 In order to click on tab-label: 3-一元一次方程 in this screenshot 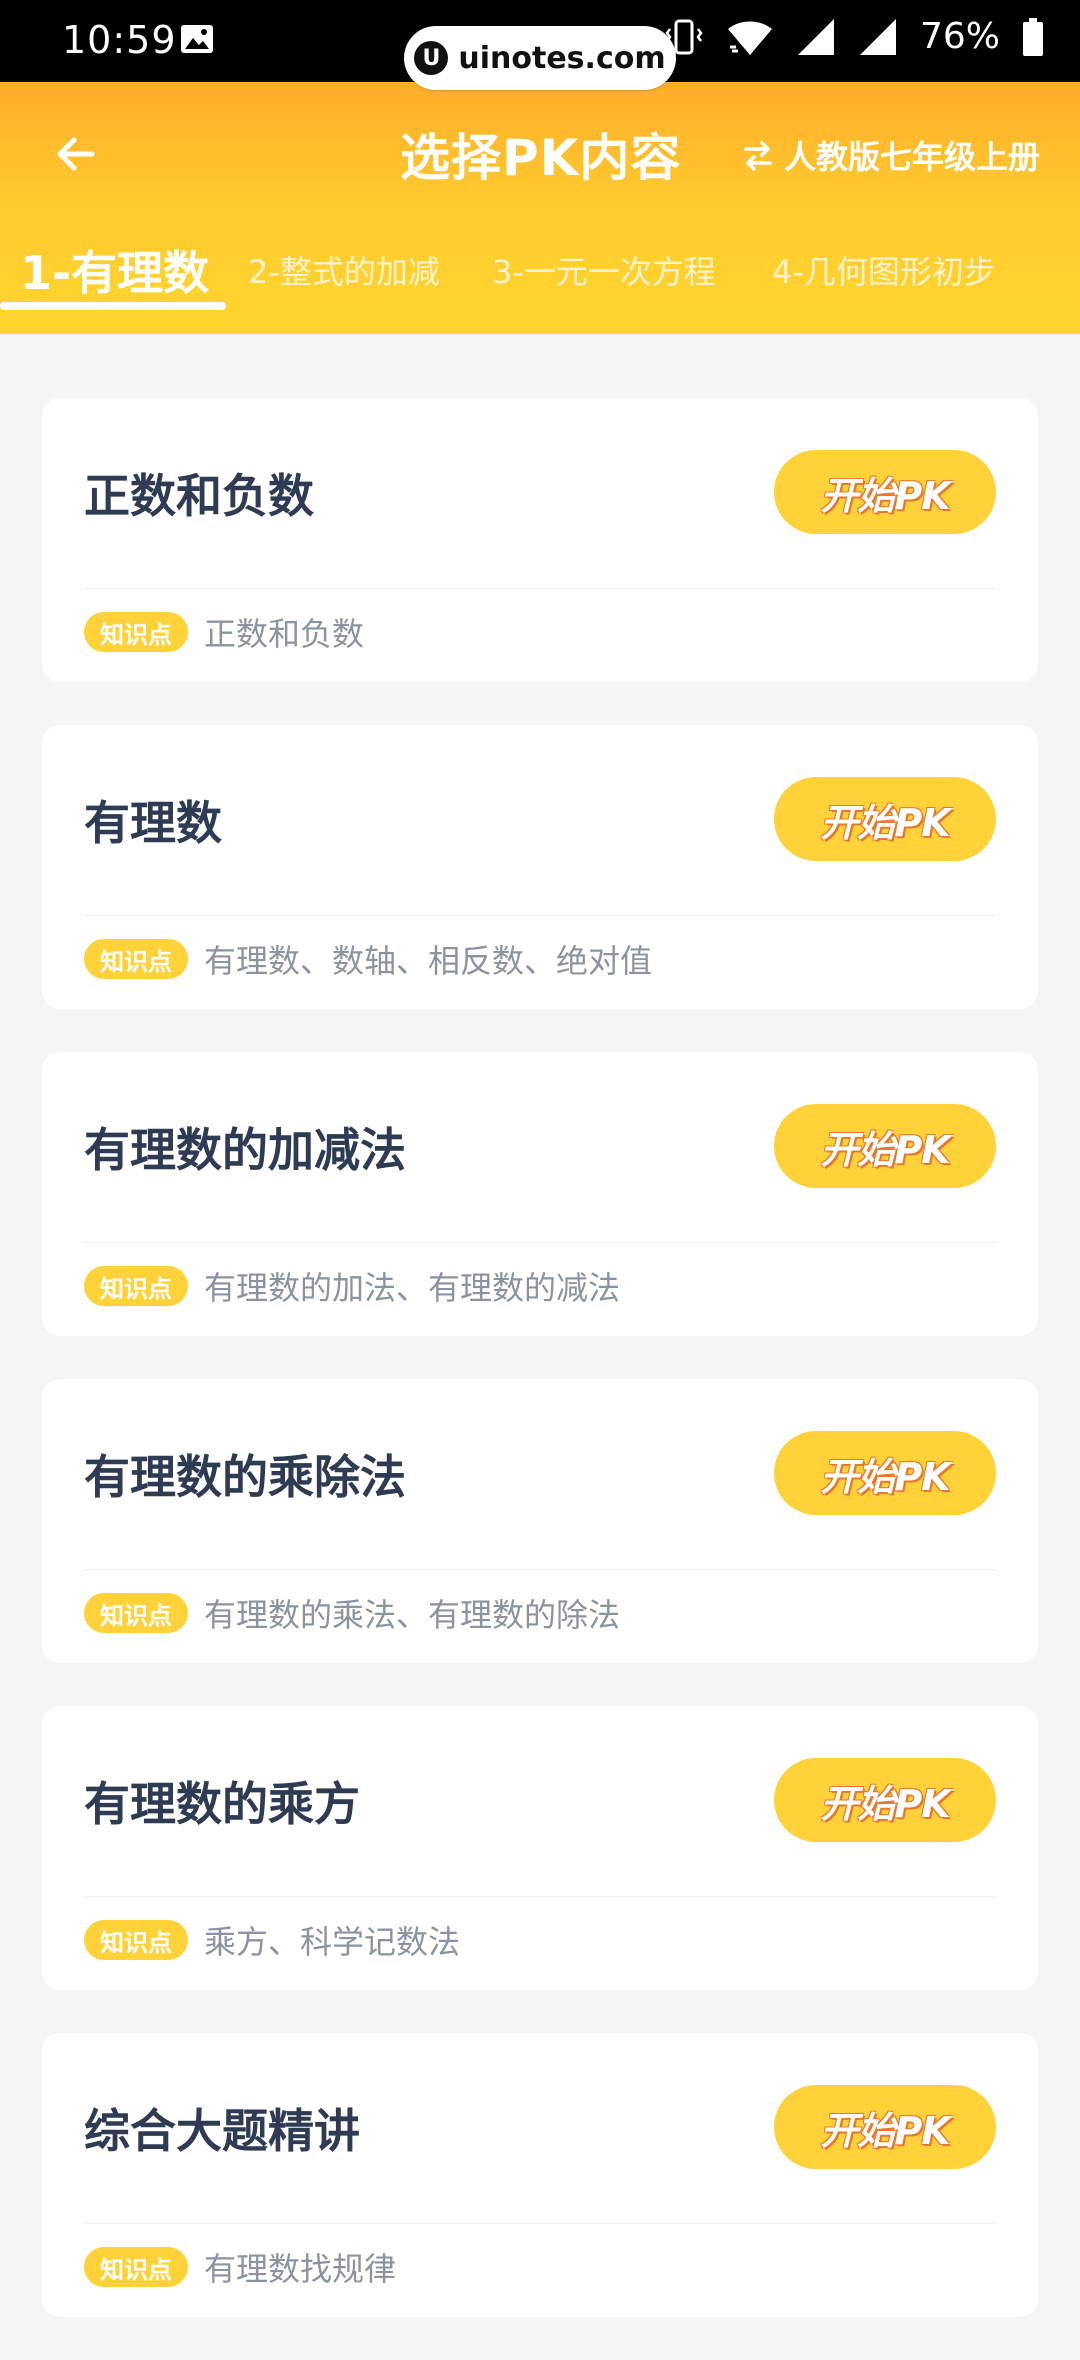, I will do `click(604, 272)`.